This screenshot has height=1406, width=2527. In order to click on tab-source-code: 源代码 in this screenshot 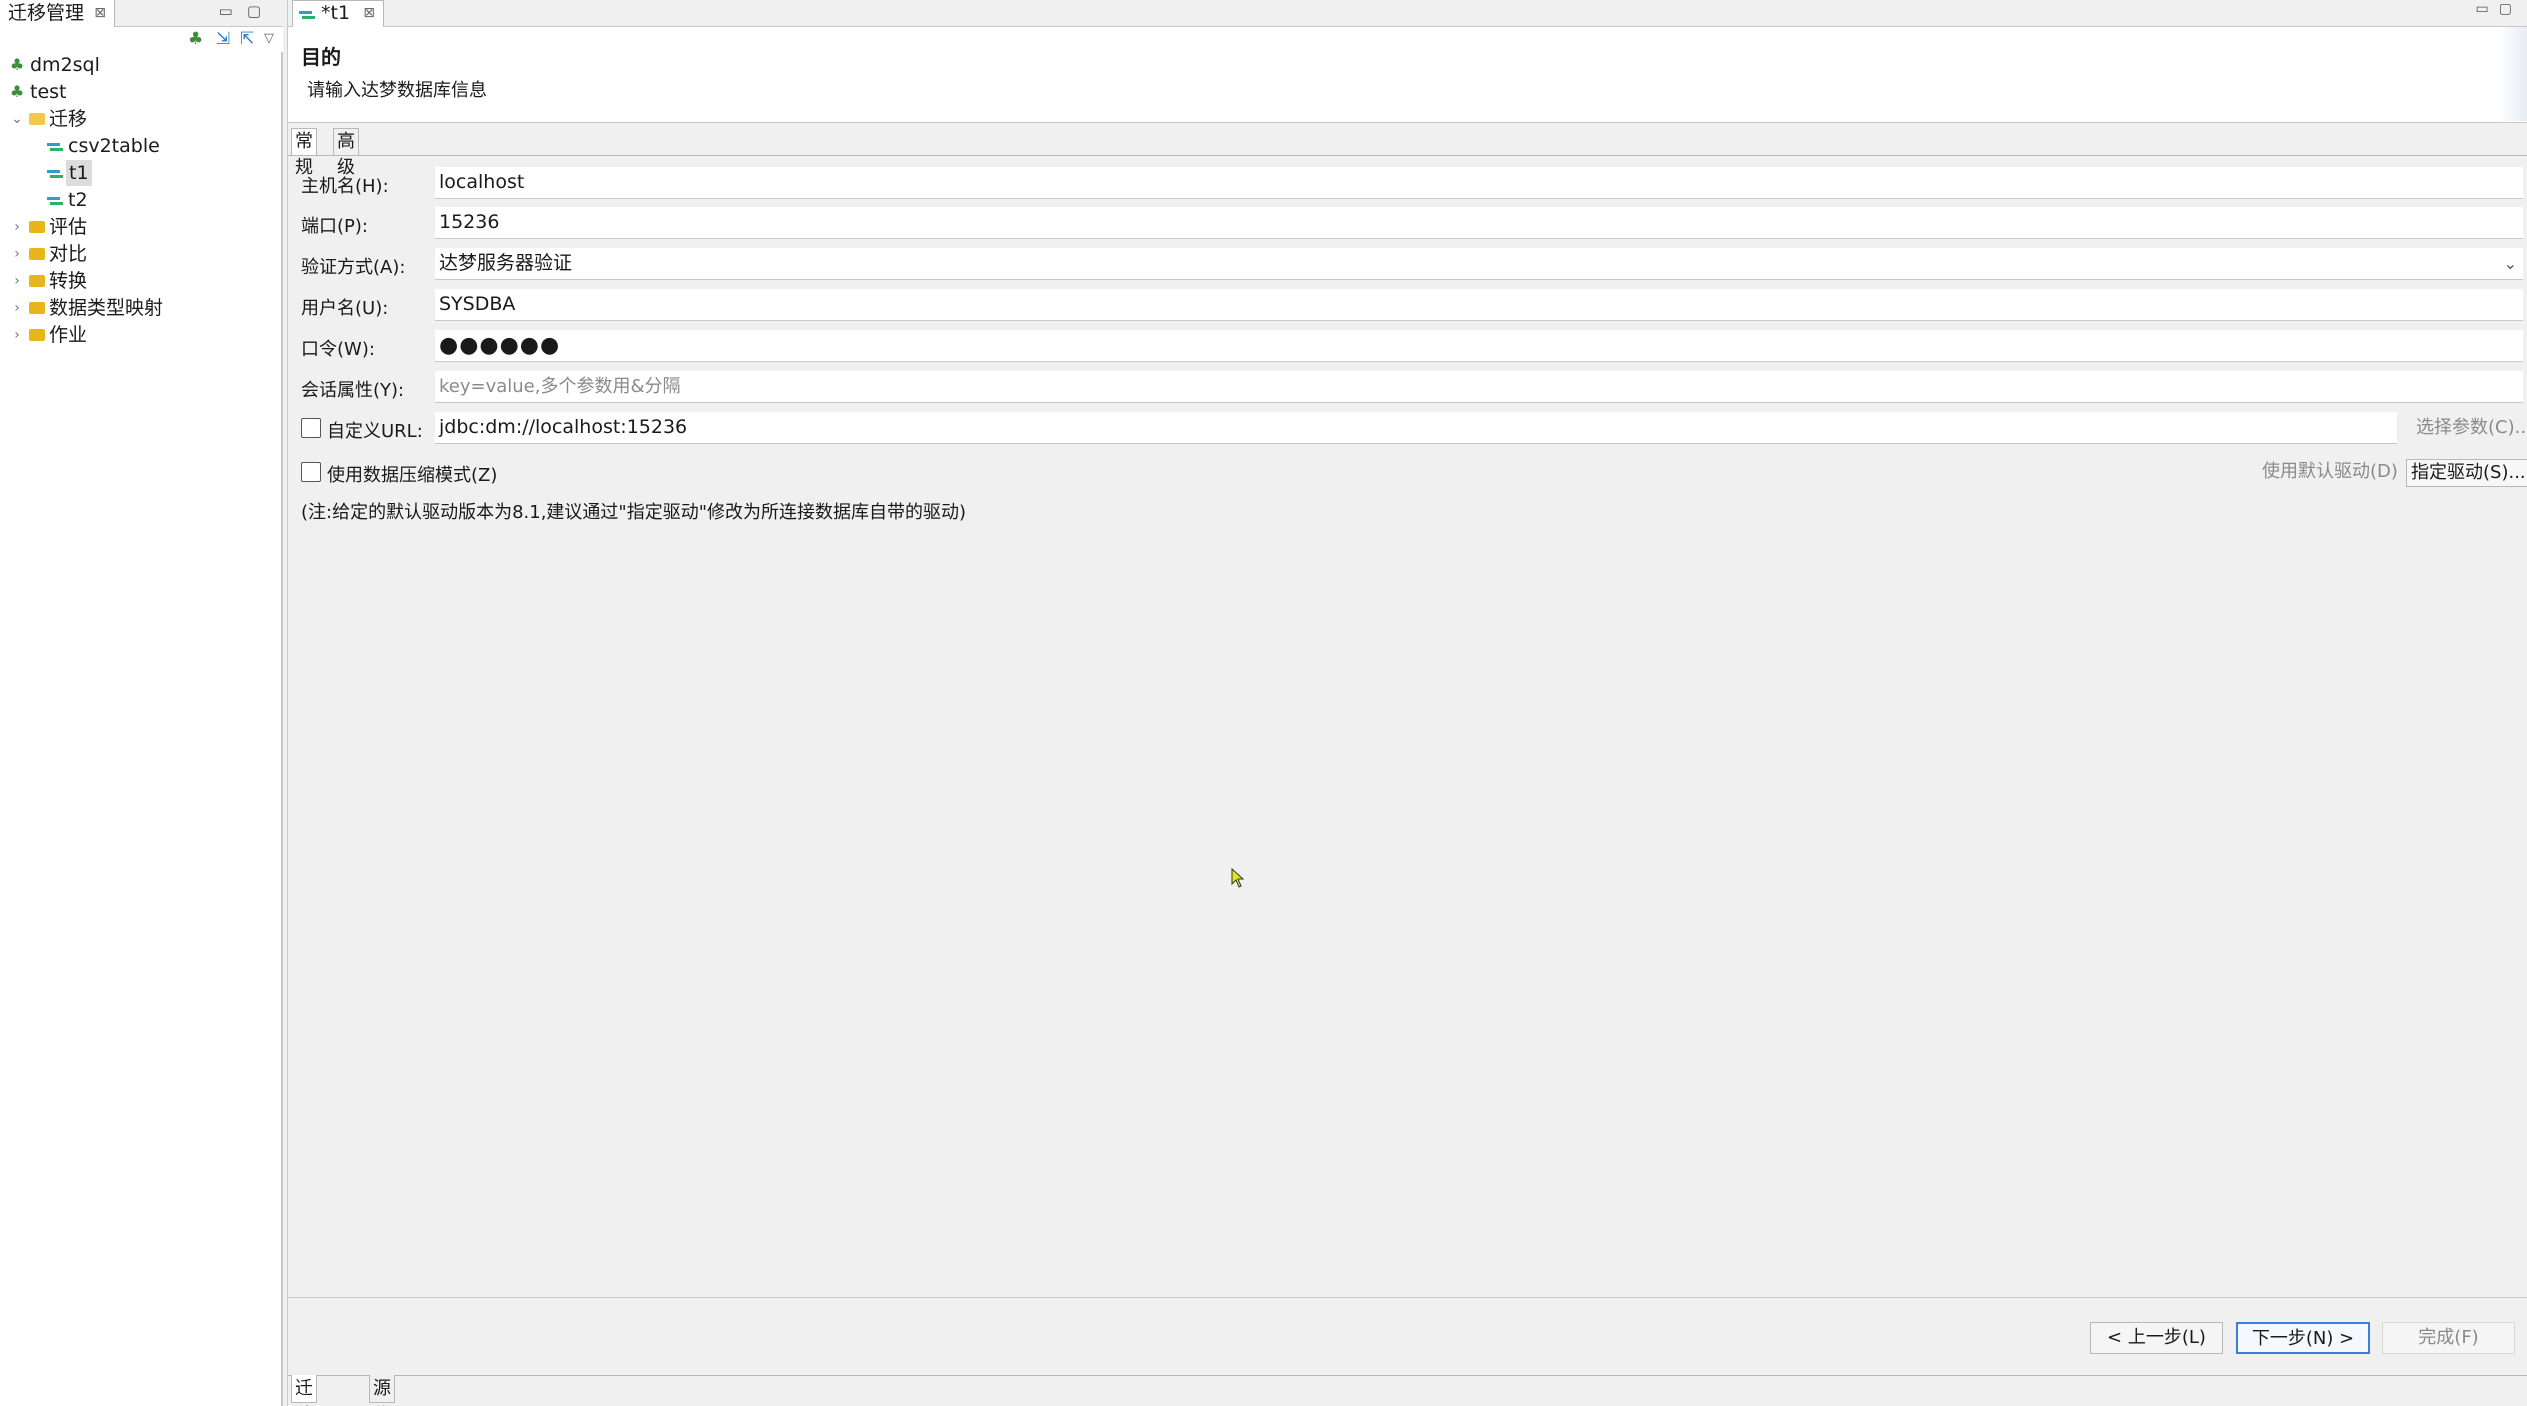, I will do `click(382, 1390)`.